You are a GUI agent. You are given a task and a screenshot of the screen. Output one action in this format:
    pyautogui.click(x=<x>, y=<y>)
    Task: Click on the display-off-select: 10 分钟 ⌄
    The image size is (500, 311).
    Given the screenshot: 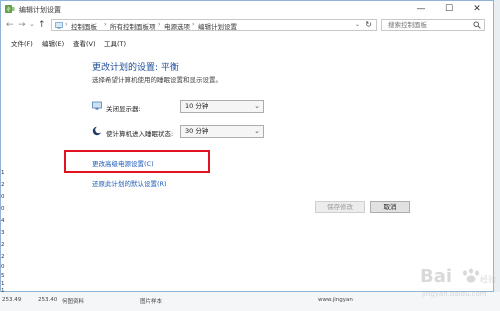 What is the action you would take?
    pyautogui.click(x=222, y=106)
    